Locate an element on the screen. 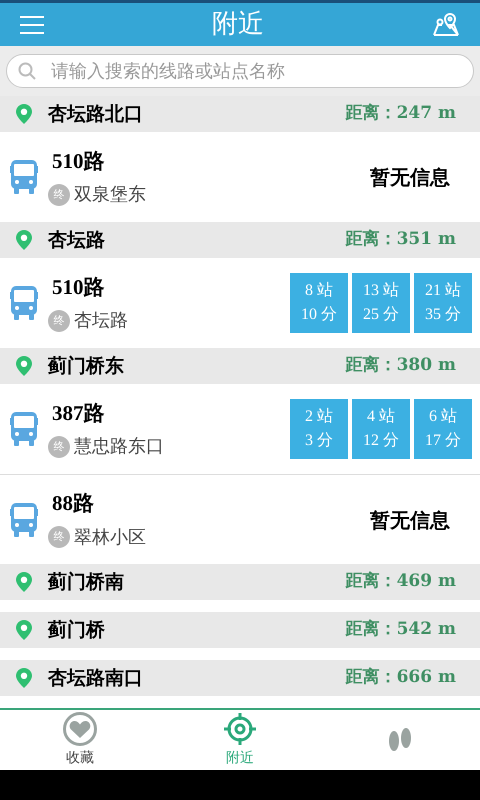  route-row: 510路 终 杏坛路 8 站 10 分 13 站 25 分 21 站 35 分 is located at coordinates (240, 303).